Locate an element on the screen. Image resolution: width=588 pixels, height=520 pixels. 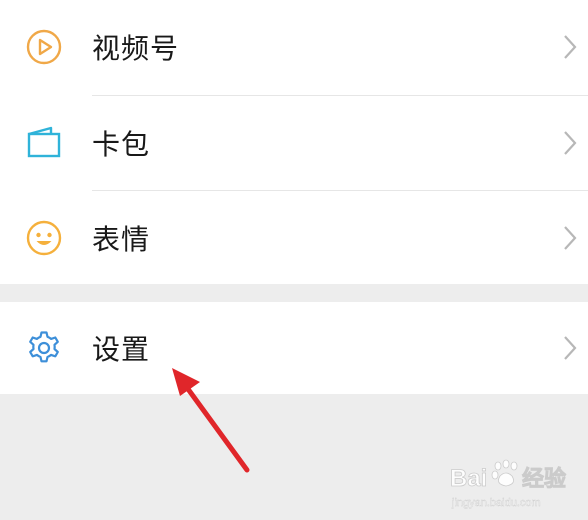
card-wallet-icon is located at coordinates (44, 143).